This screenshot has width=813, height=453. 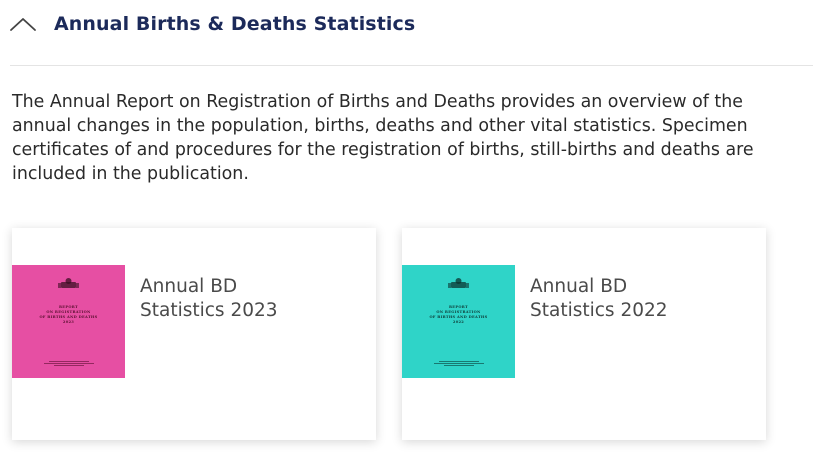 I want to click on cover-year: 2022, so click(x=458, y=322).